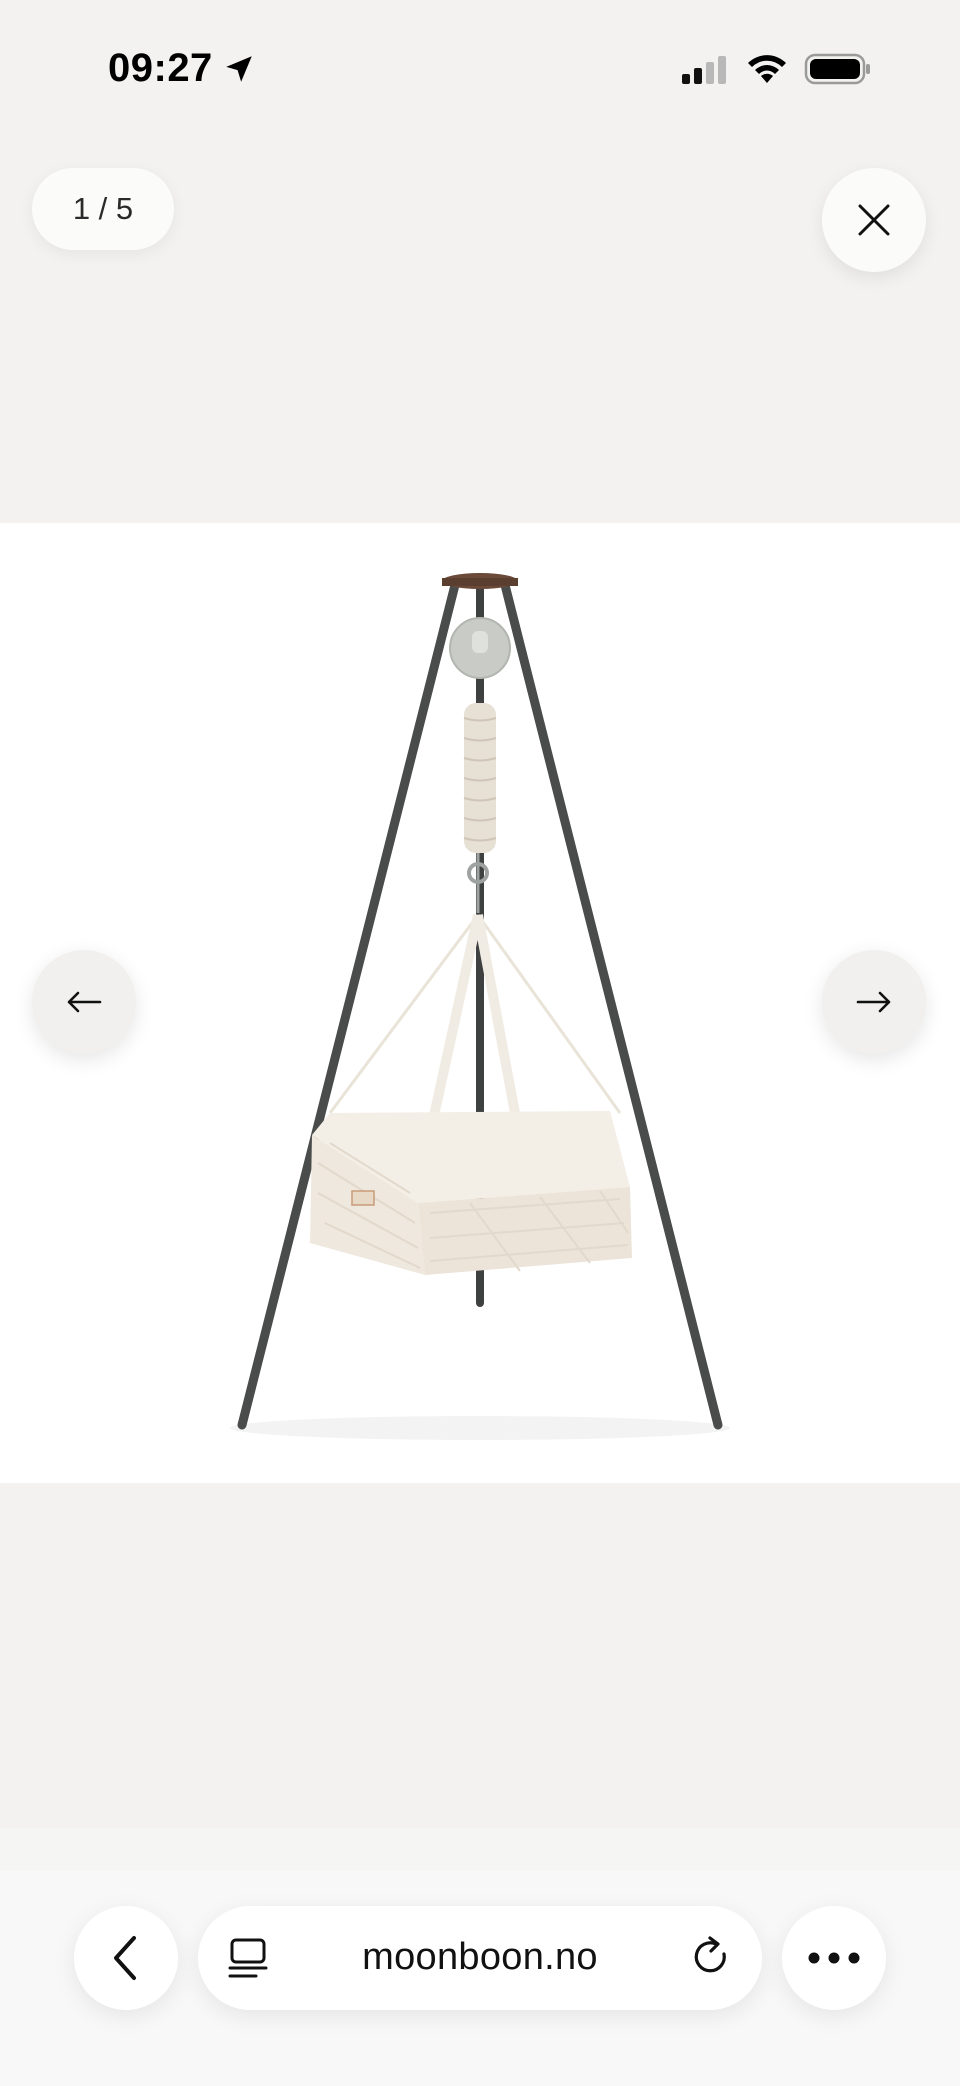 This screenshot has width=960, height=2086. I want to click on chevron-left-icon, so click(125, 1958).